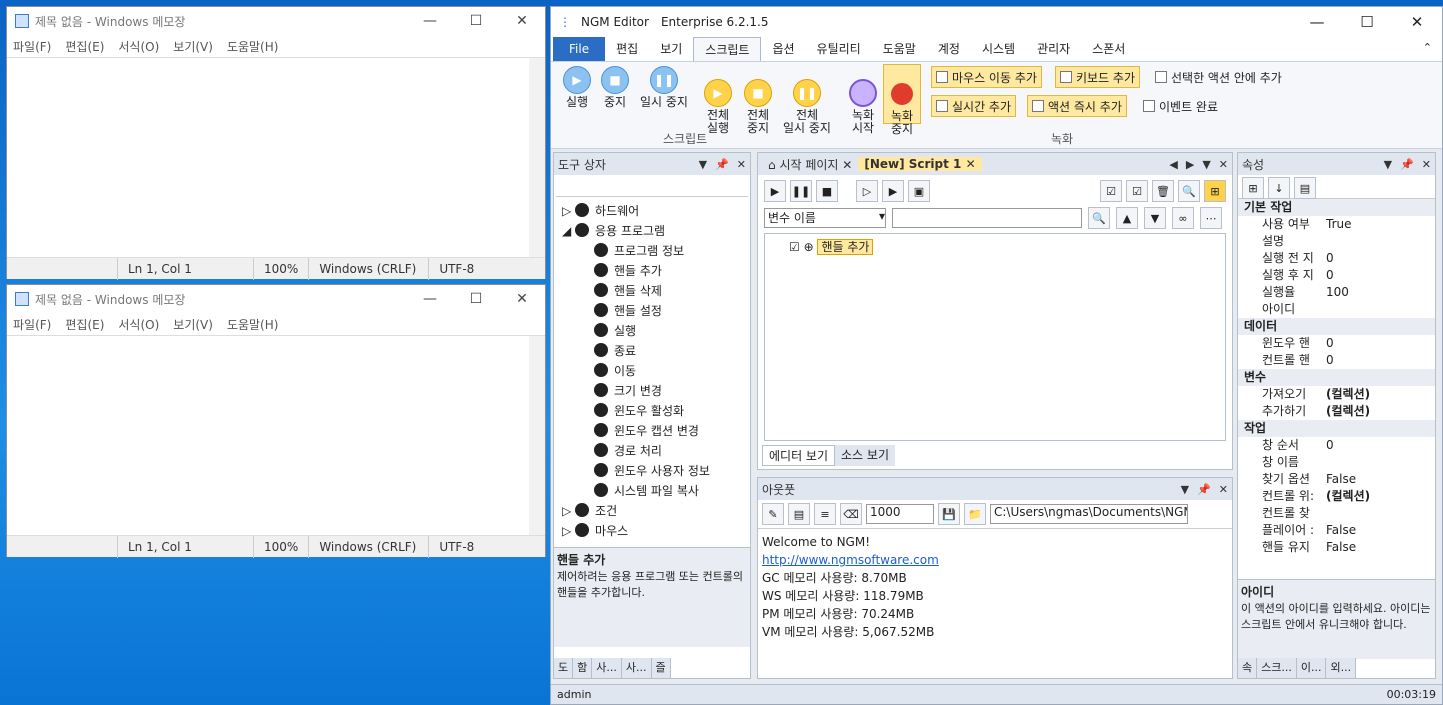  What do you see at coordinates (652, 331) in the screenshot?
I see `toolbox-item: 실행` at bounding box center [652, 331].